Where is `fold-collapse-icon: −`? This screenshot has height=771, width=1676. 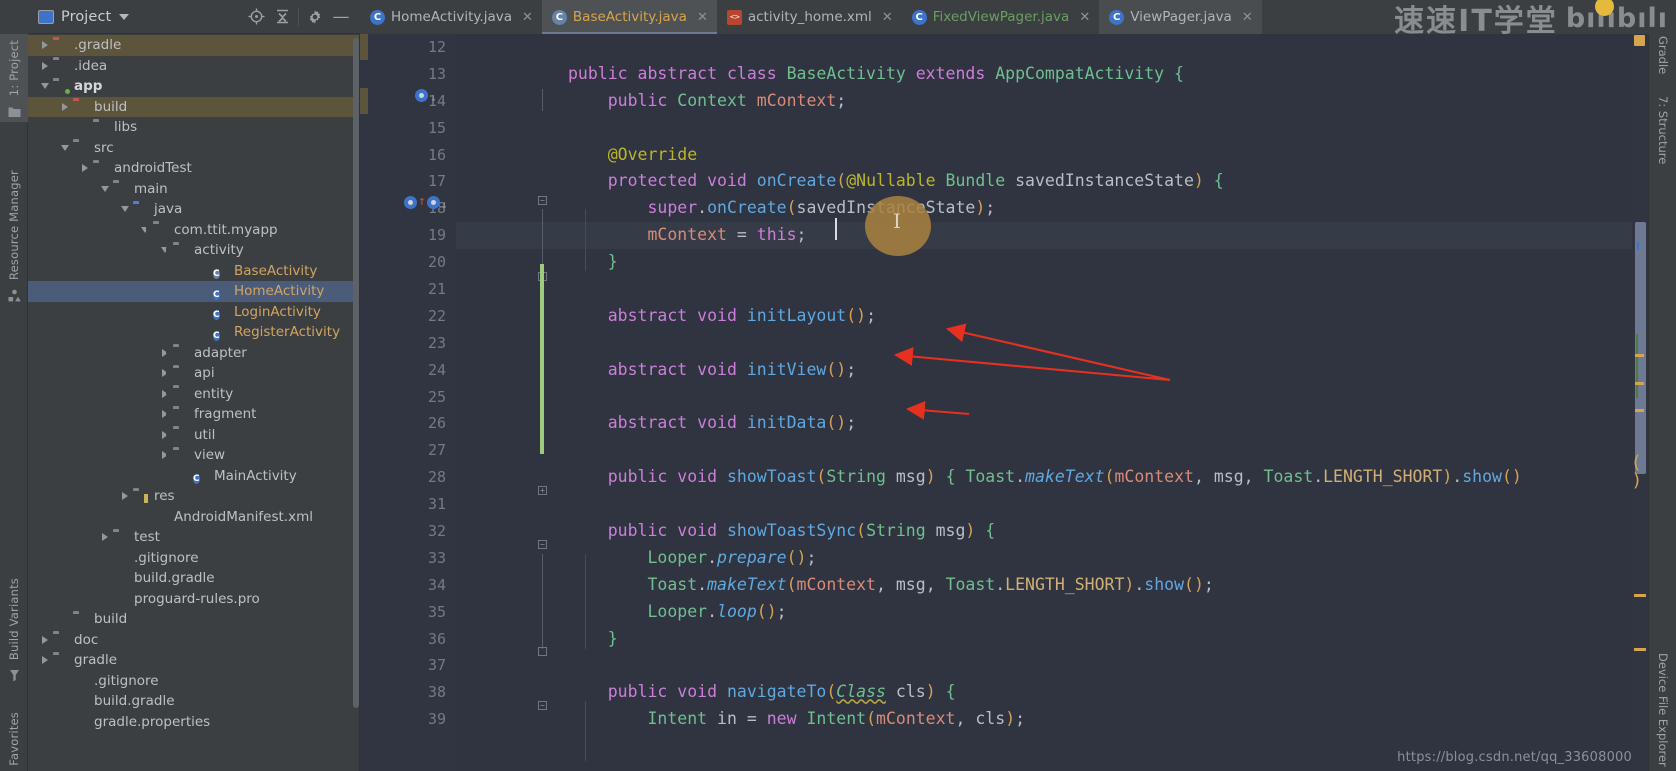 fold-collapse-icon: − is located at coordinates (542, 200).